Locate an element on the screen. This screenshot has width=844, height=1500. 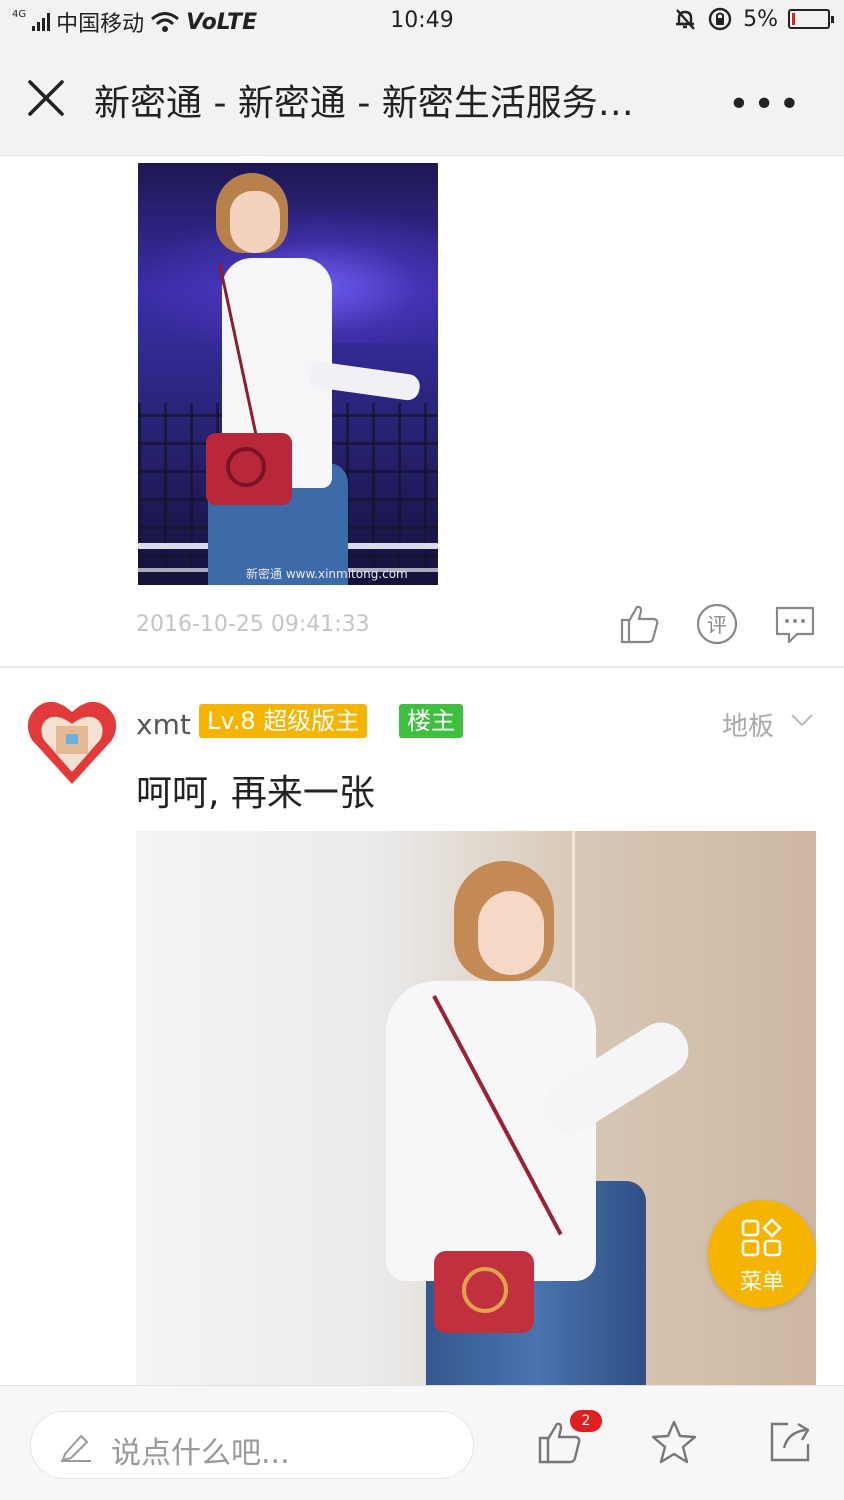
status-right: 5% is located at coordinates (753, 19).